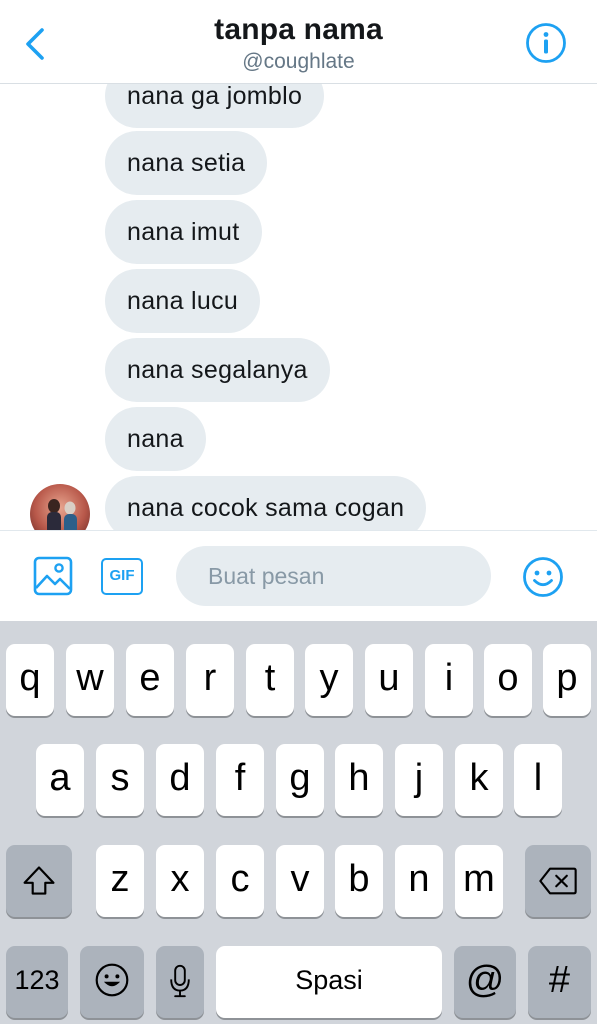 The height and width of the screenshot is (1024, 597). What do you see at coordinates (479, 780) in the screenshot?
I see `key-k: k` at bounding box center [479, 780].